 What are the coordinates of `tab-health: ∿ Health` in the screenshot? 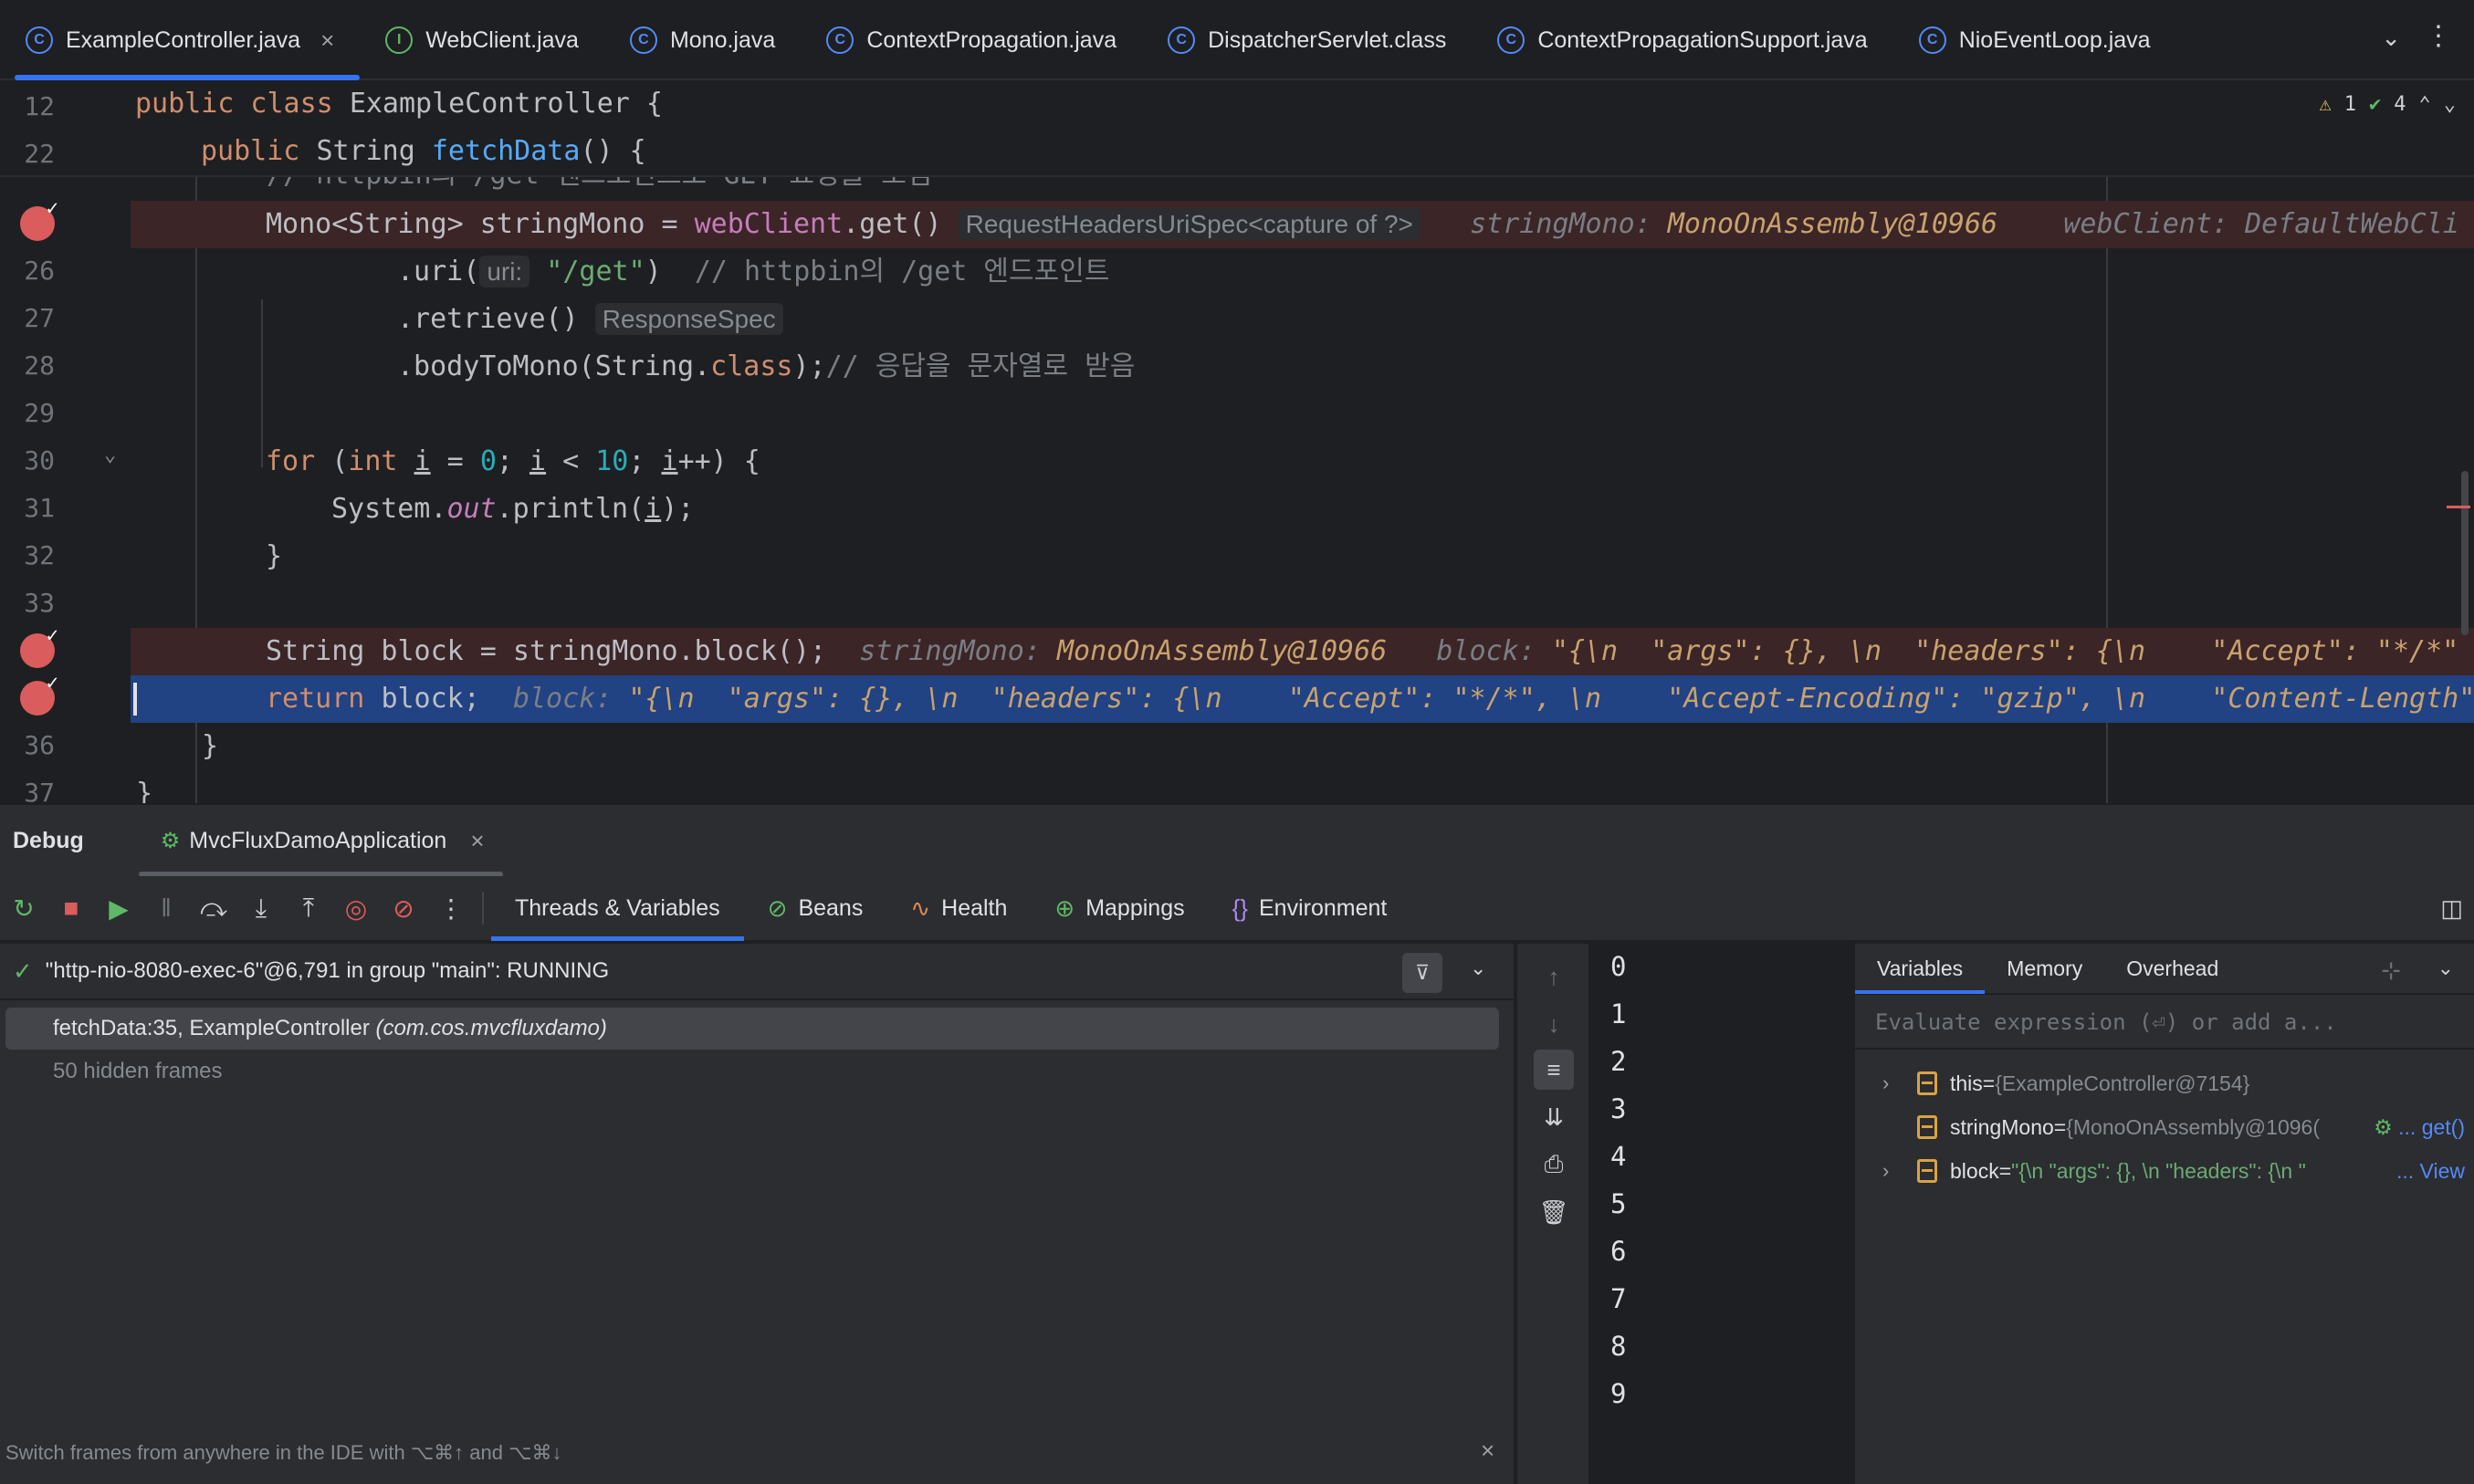 It's located at (958, 908).